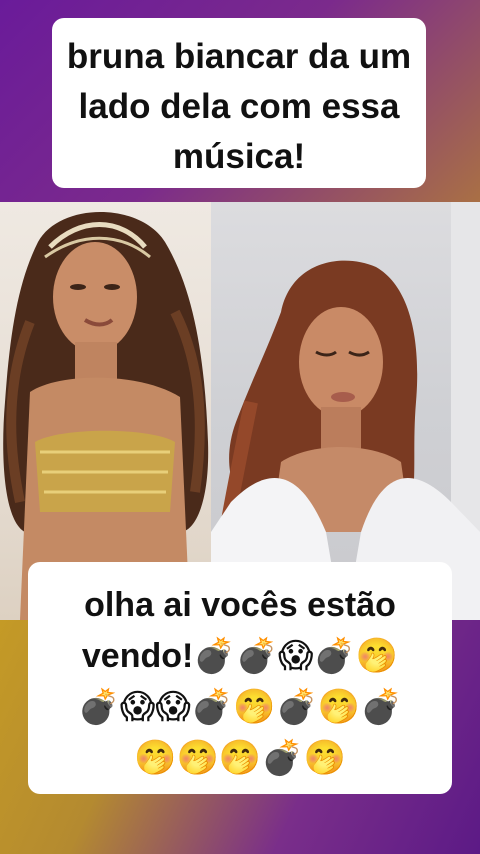 The width and height of the screenshot is (480, 854). What do you see at coordinates (239, 156) in the screenshot?
I see `top-caption-line: música!` at bounding box center [239, 156].